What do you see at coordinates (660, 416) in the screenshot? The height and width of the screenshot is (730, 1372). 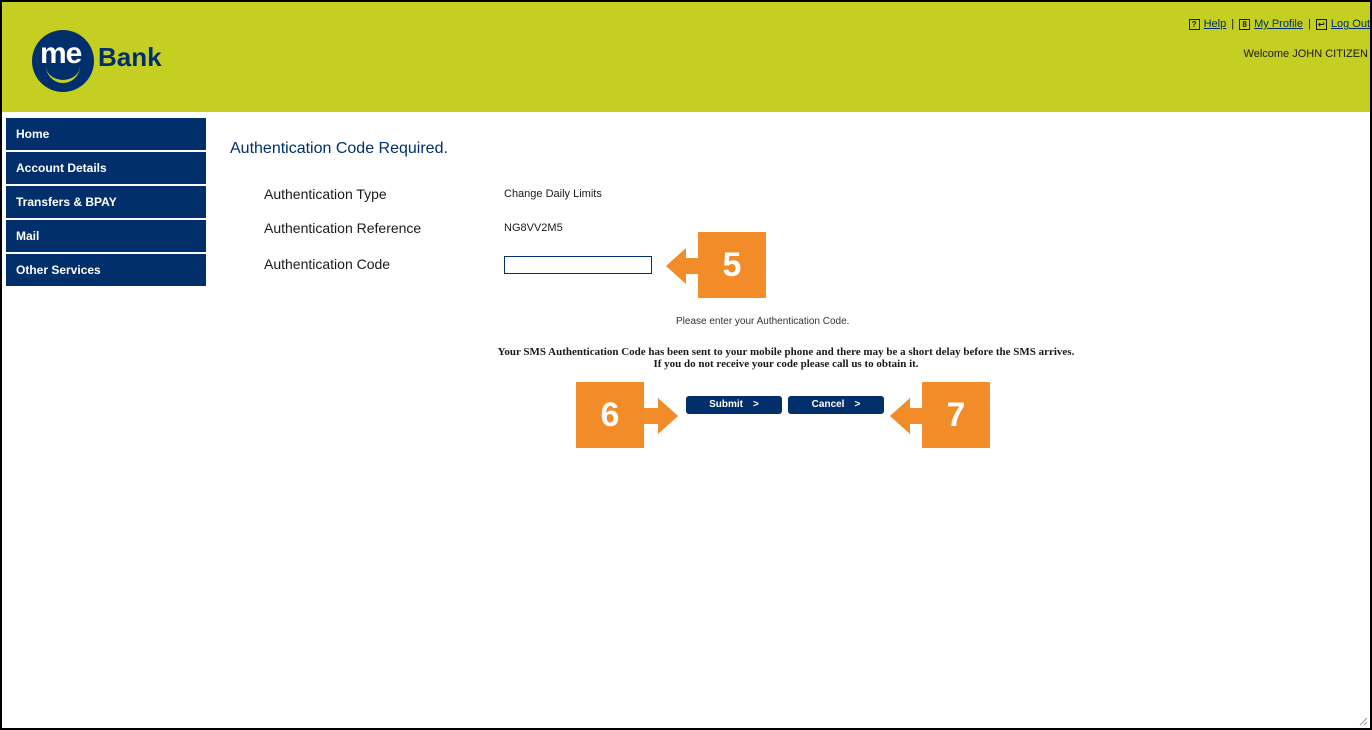 I see `callout-6-arrow-icon` at bounding box center [660, 416].